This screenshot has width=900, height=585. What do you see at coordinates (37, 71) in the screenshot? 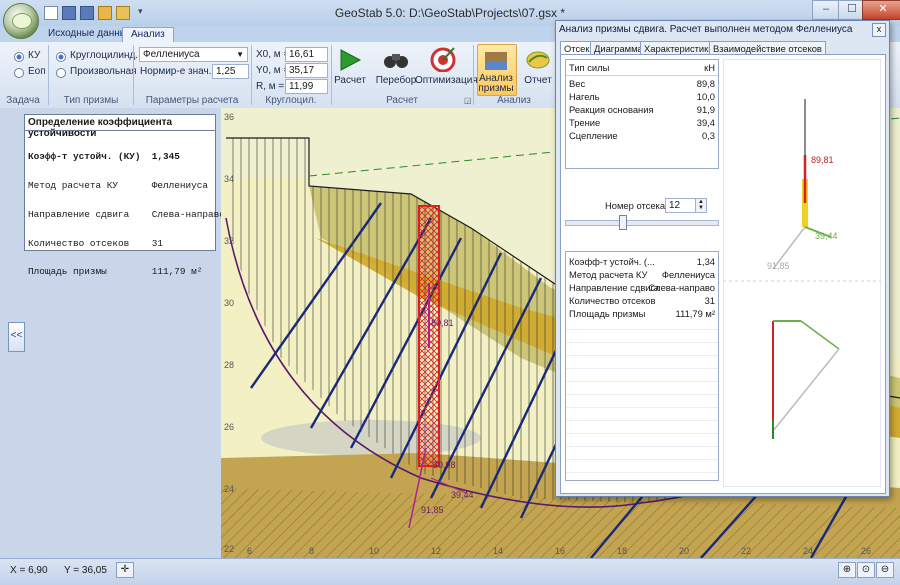
I see `task-eop-label: Еоп` at bounding box center [37, 71].